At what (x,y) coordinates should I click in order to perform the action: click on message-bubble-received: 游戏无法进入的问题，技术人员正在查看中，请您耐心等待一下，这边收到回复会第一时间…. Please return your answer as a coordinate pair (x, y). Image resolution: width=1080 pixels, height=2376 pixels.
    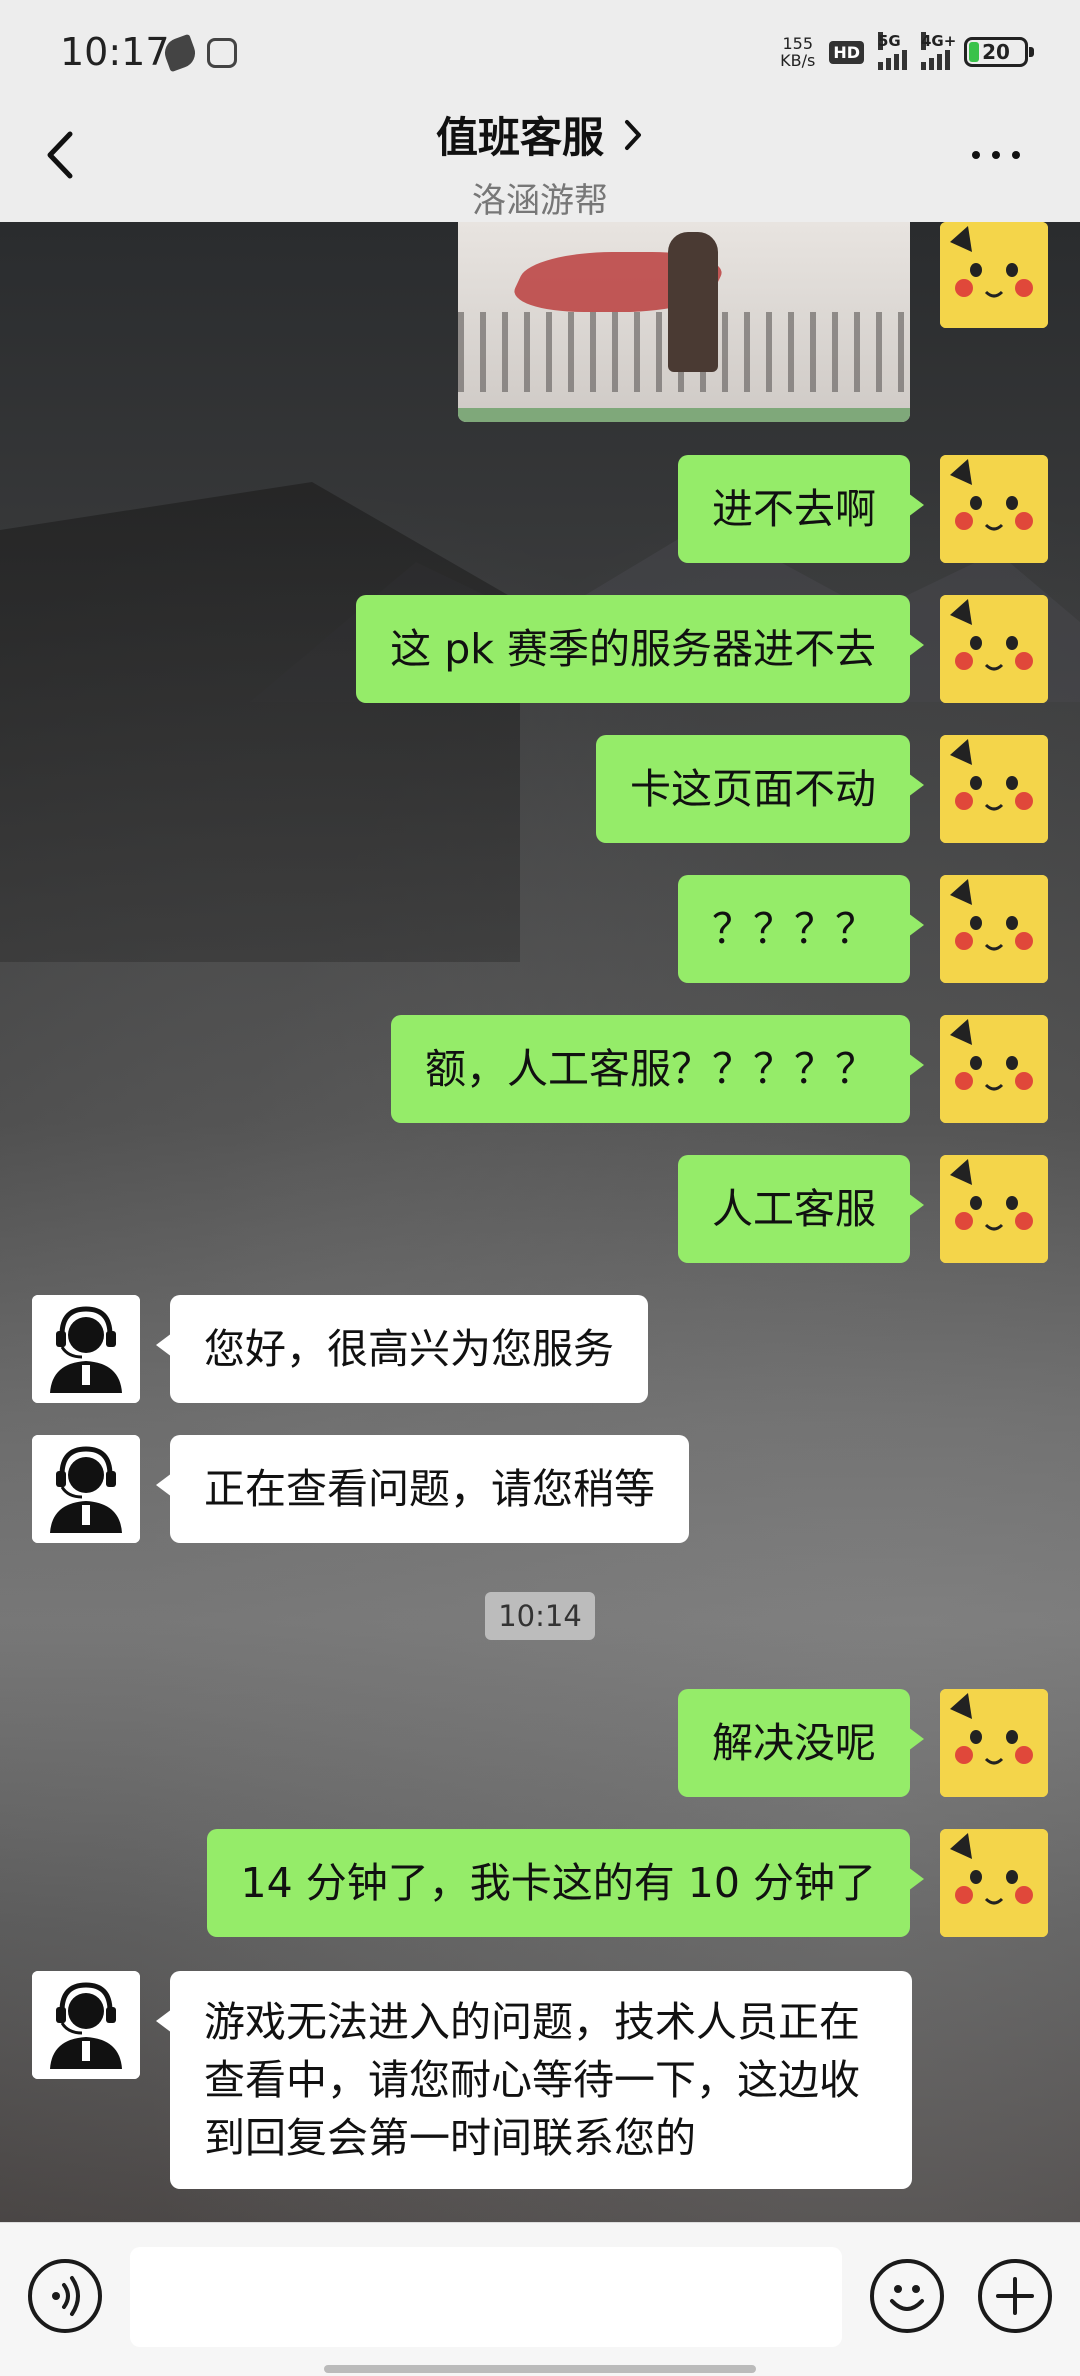
    Looking at the image, I should click on (534, 2080).